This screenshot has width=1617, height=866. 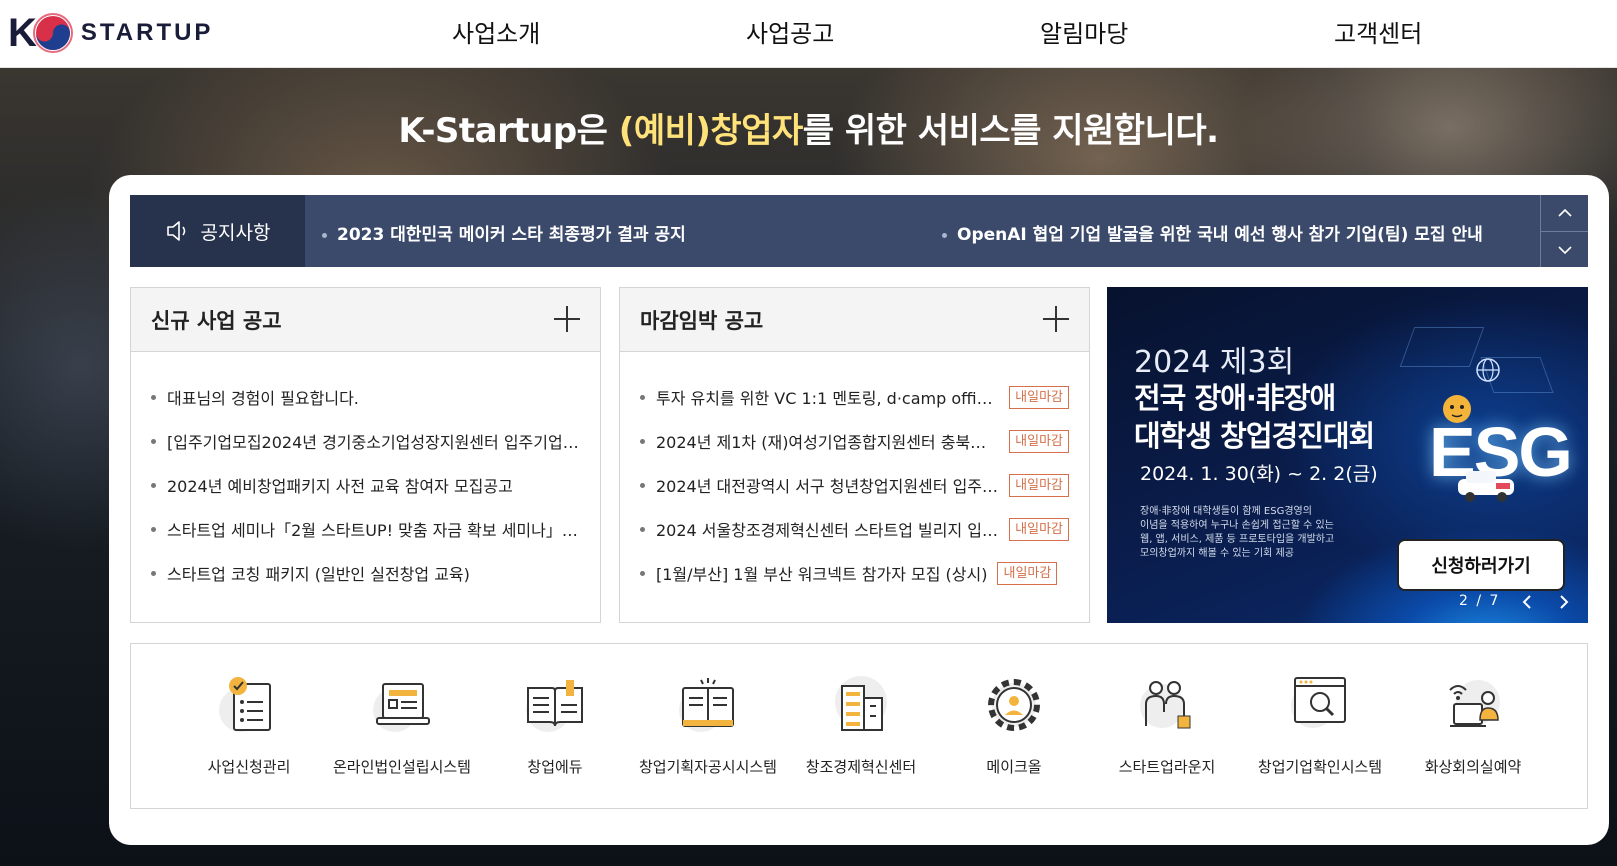 What do you see at coordinates (1167, 767) in the screenshot?
I see `quick-link-label: 스타트업라운지` at bounding box center [1167, 767].